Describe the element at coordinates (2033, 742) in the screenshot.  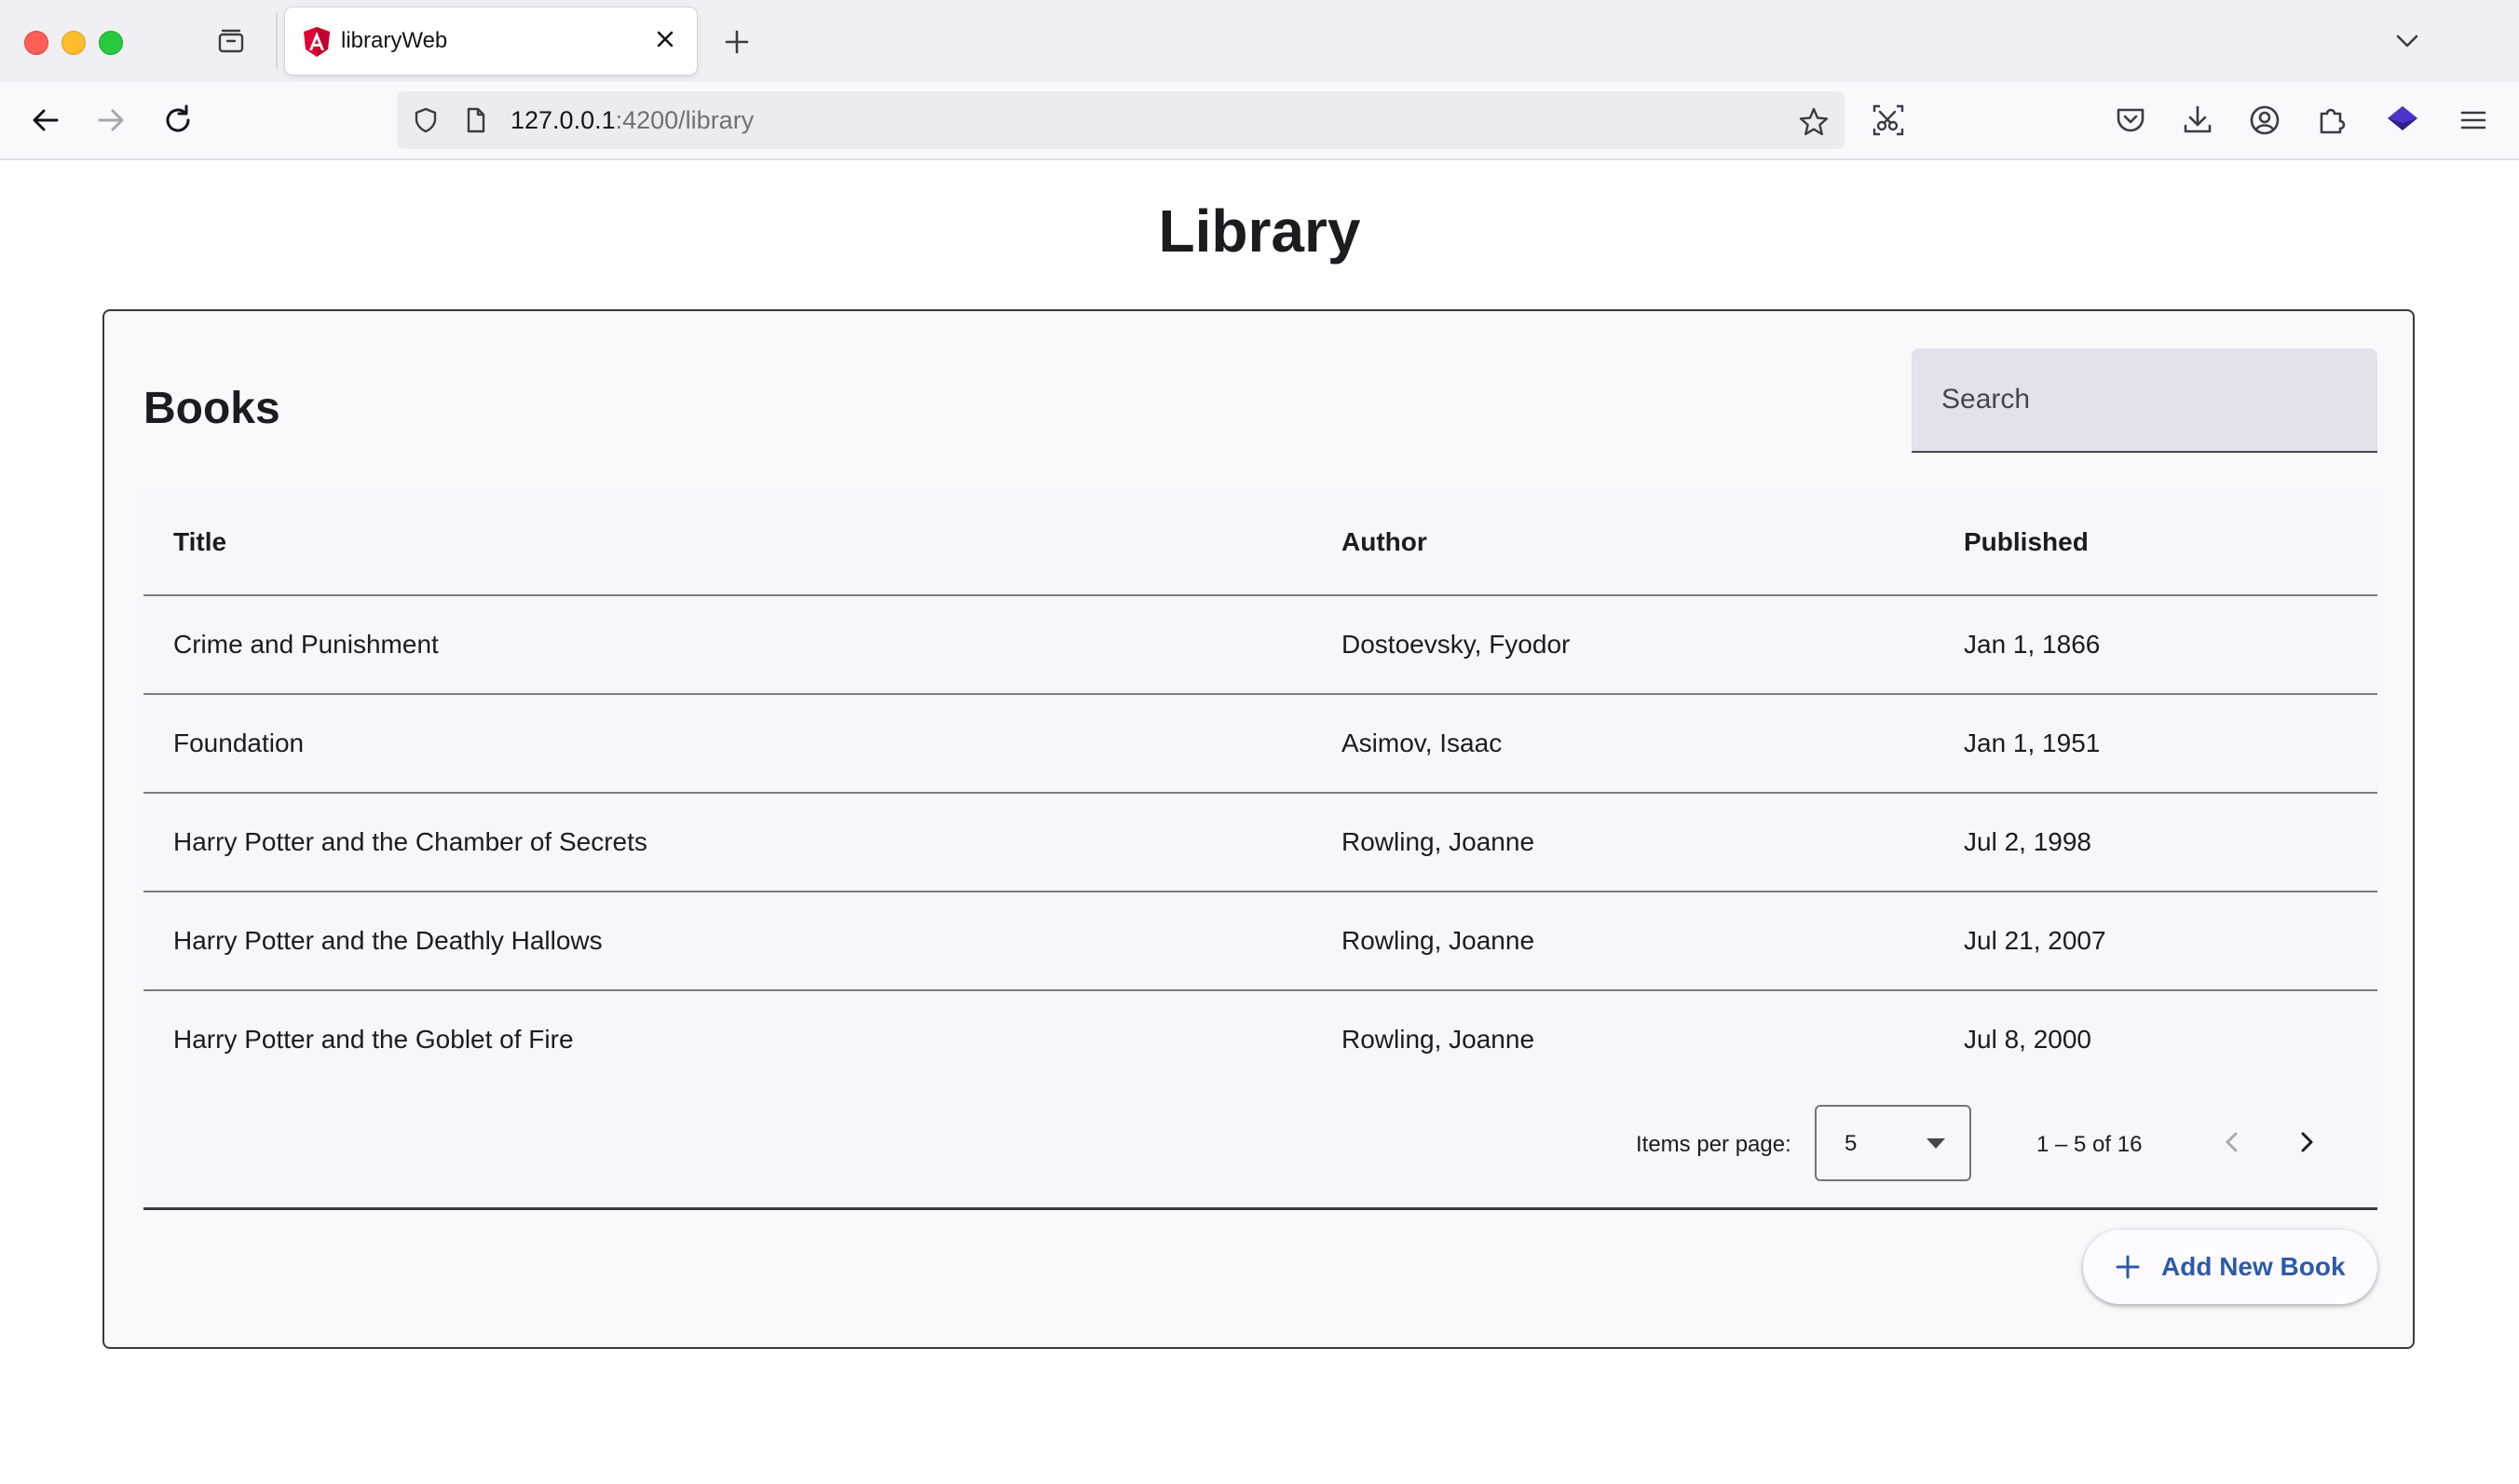
I see `cell-published: Jan 1, 1951` at that location.